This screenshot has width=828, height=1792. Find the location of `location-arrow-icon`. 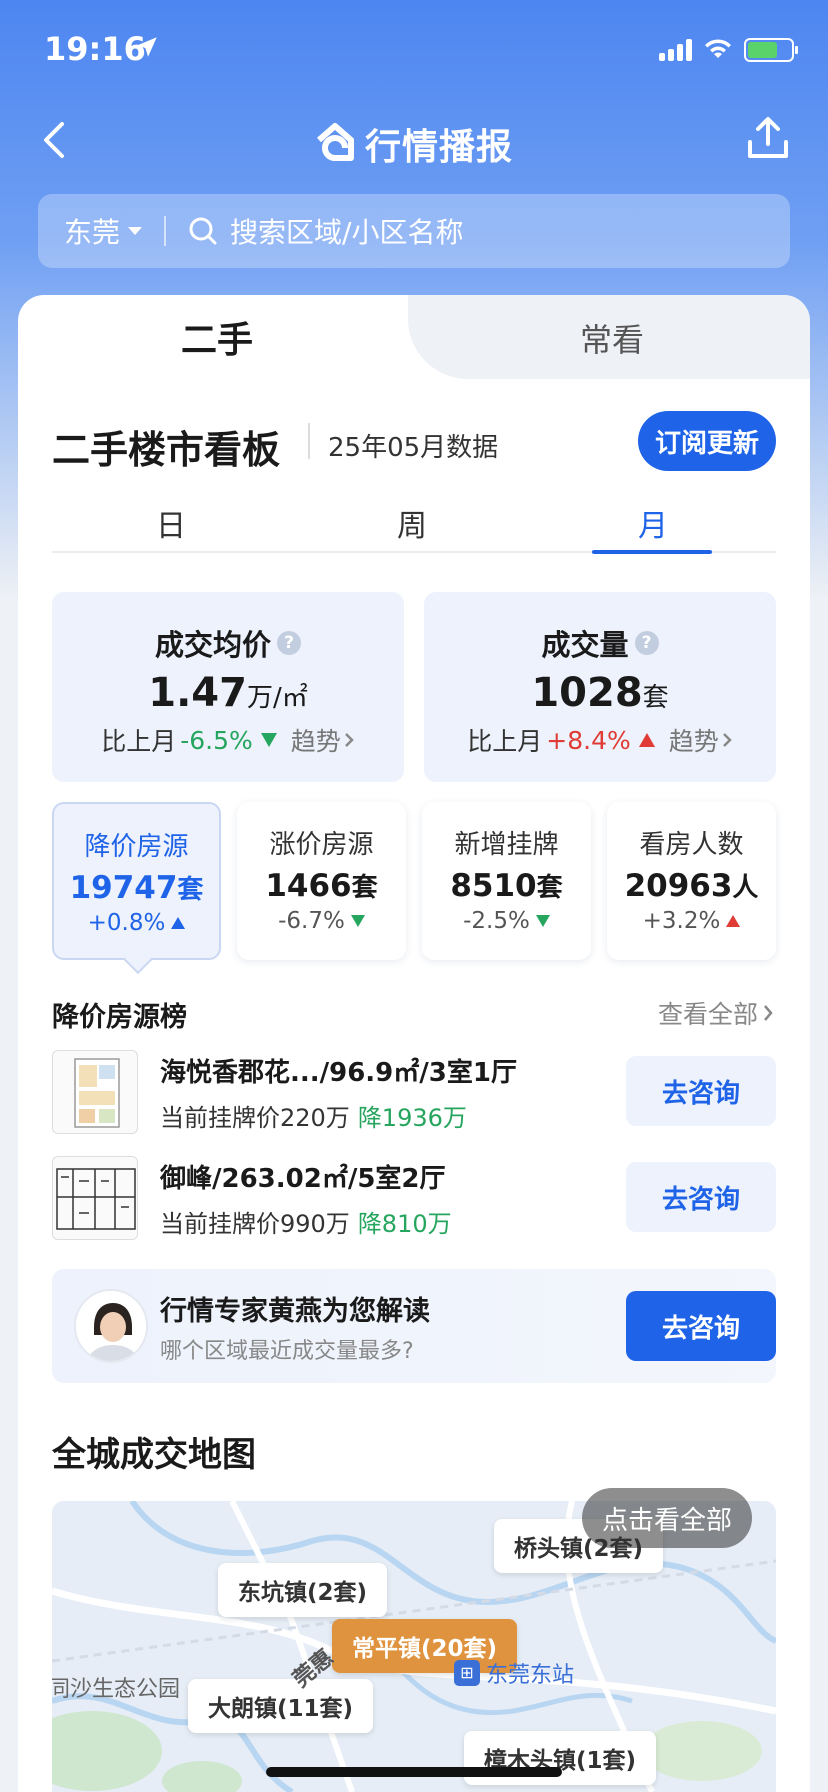

location-arrow-icon is located at coordinates (147, 49).